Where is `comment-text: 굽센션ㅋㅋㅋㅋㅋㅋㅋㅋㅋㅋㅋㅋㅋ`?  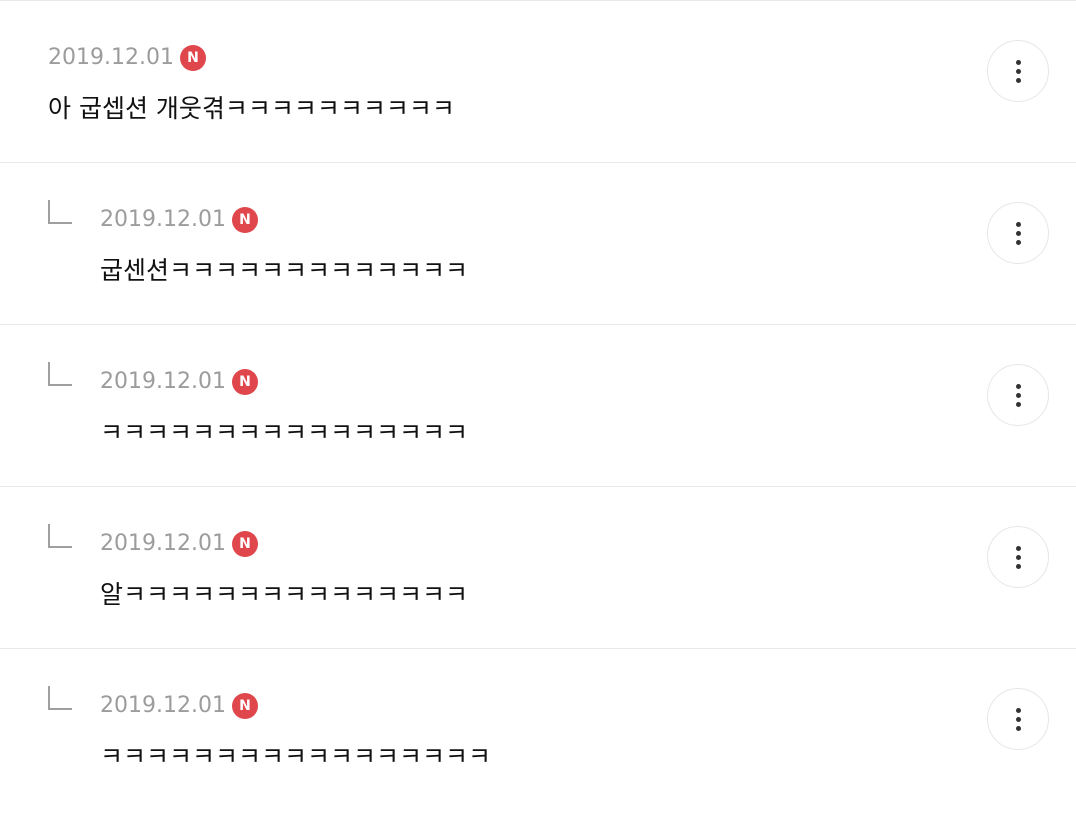 comment-text: 굽센션ㅋㅋㅋㅋㅋㅋㅋㅋㅋㅋㅋㅋㅋ is located at coordinates (284, 270).